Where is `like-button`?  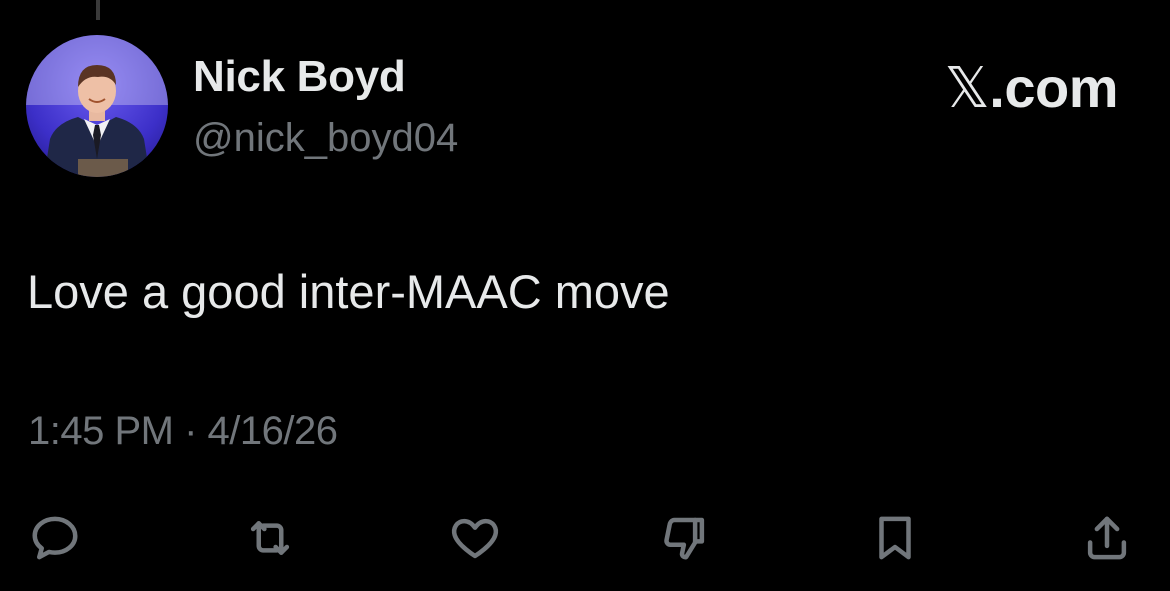
like-button is located at coordinates (475, 538).